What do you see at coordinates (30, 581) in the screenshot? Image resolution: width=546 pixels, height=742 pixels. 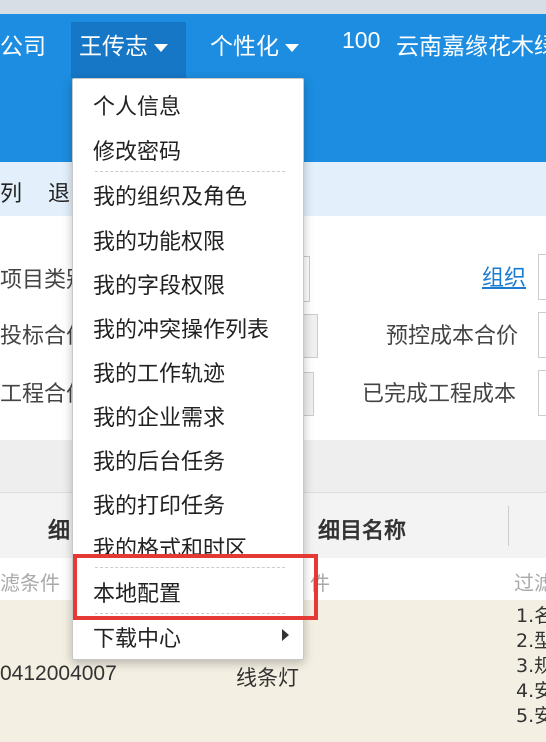 I see `filter-input-code: 滤条件` at bounding box center [30, 581].